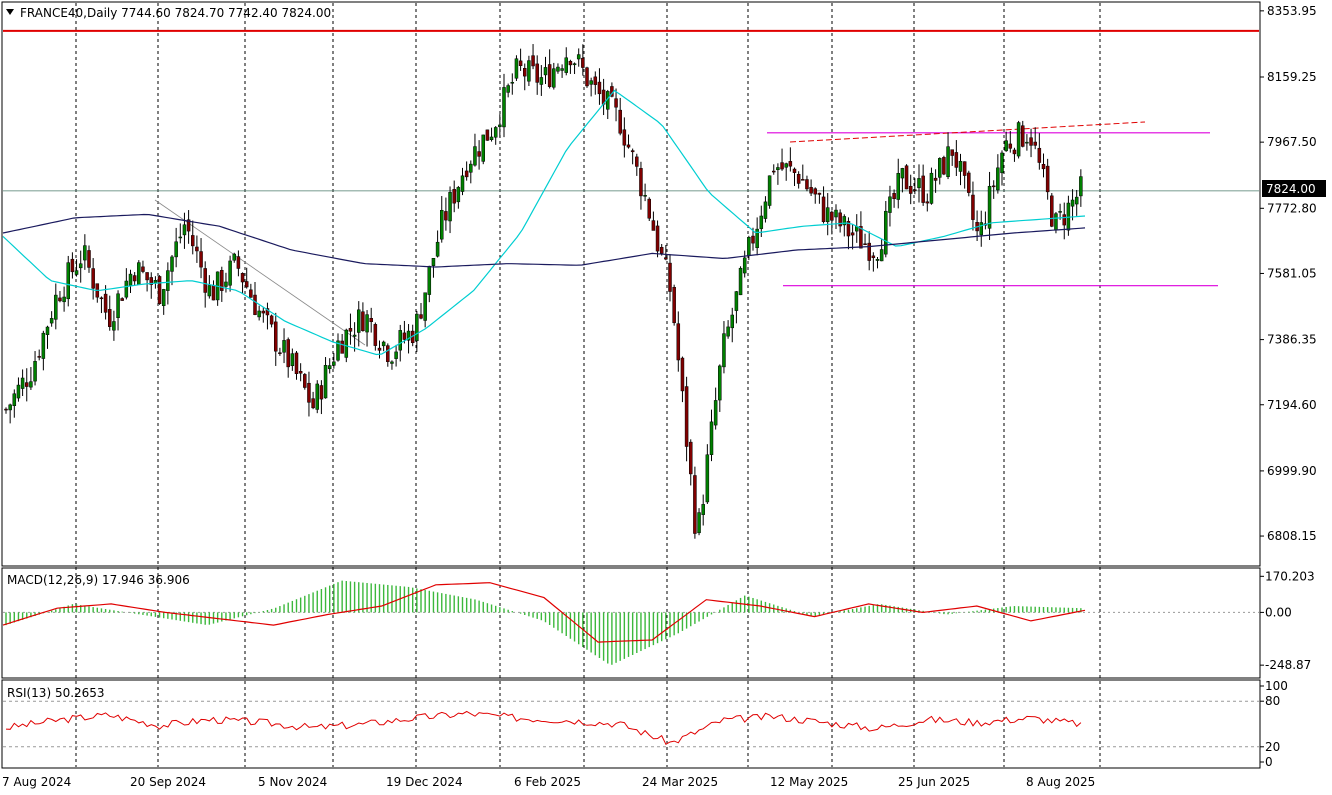 This screenshot has width=1332, height=795. Describe the element at coordinates (1288, 665) in the screenshot. I see `macd-axis-label: -248.87` at that location.